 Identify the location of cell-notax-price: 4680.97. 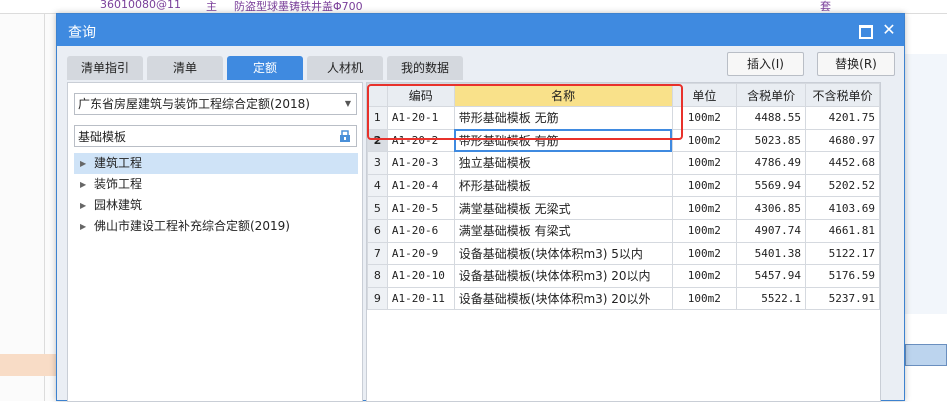
(842, 140).